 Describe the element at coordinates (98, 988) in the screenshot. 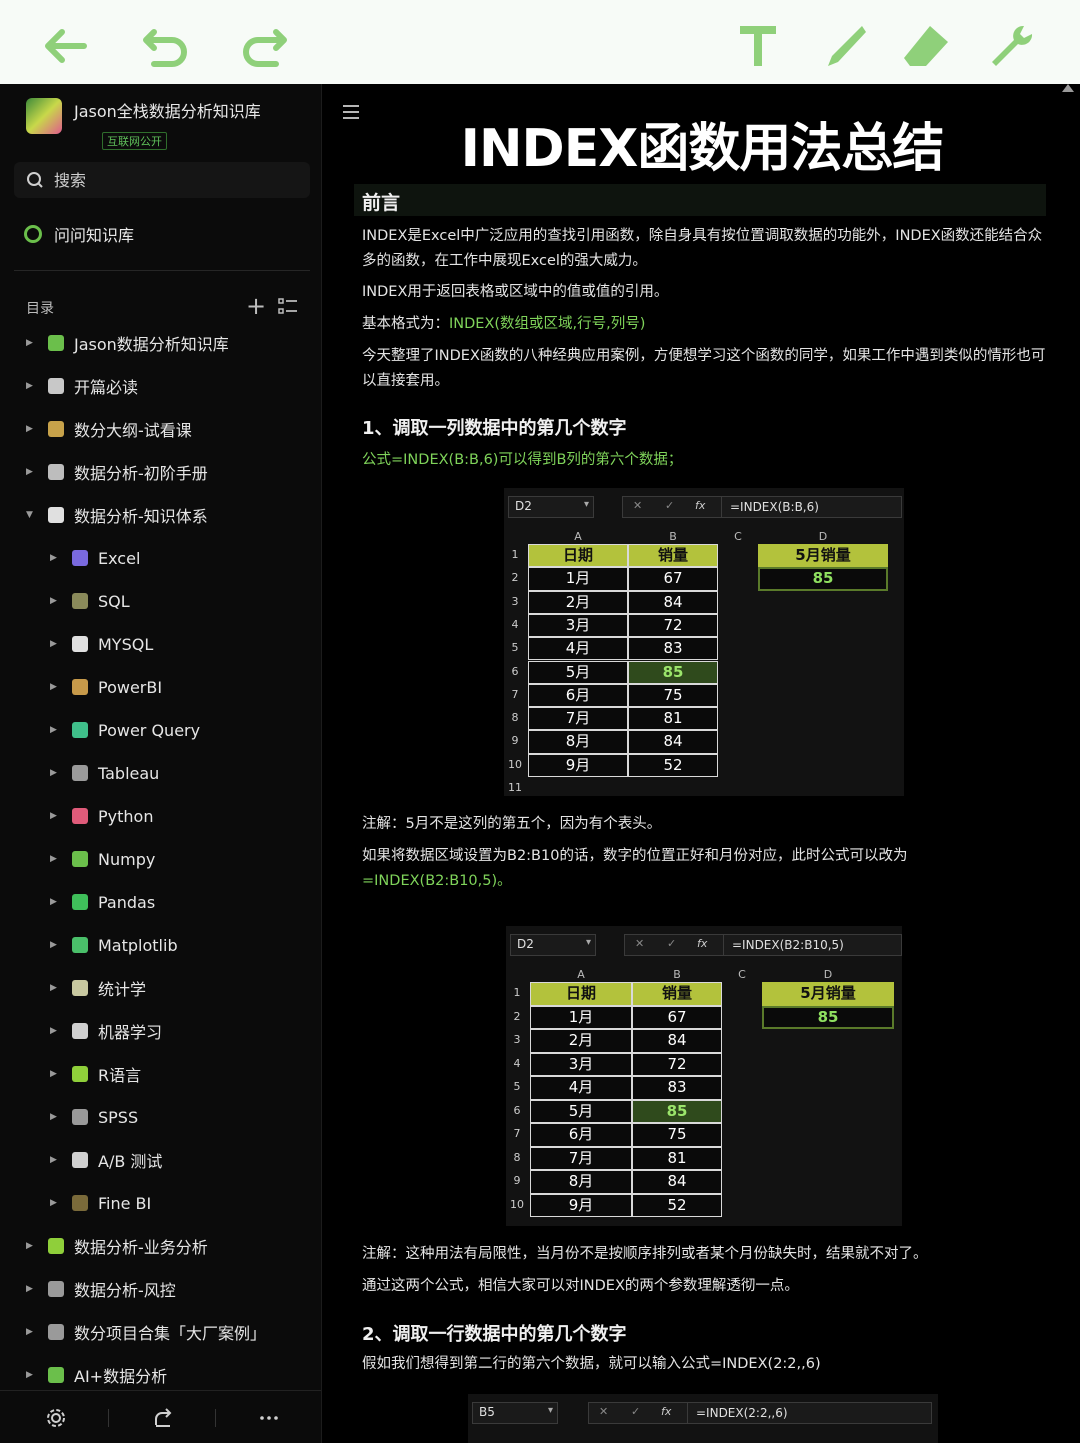

I see `sidebar-item: ▶ 统计学` at that location.